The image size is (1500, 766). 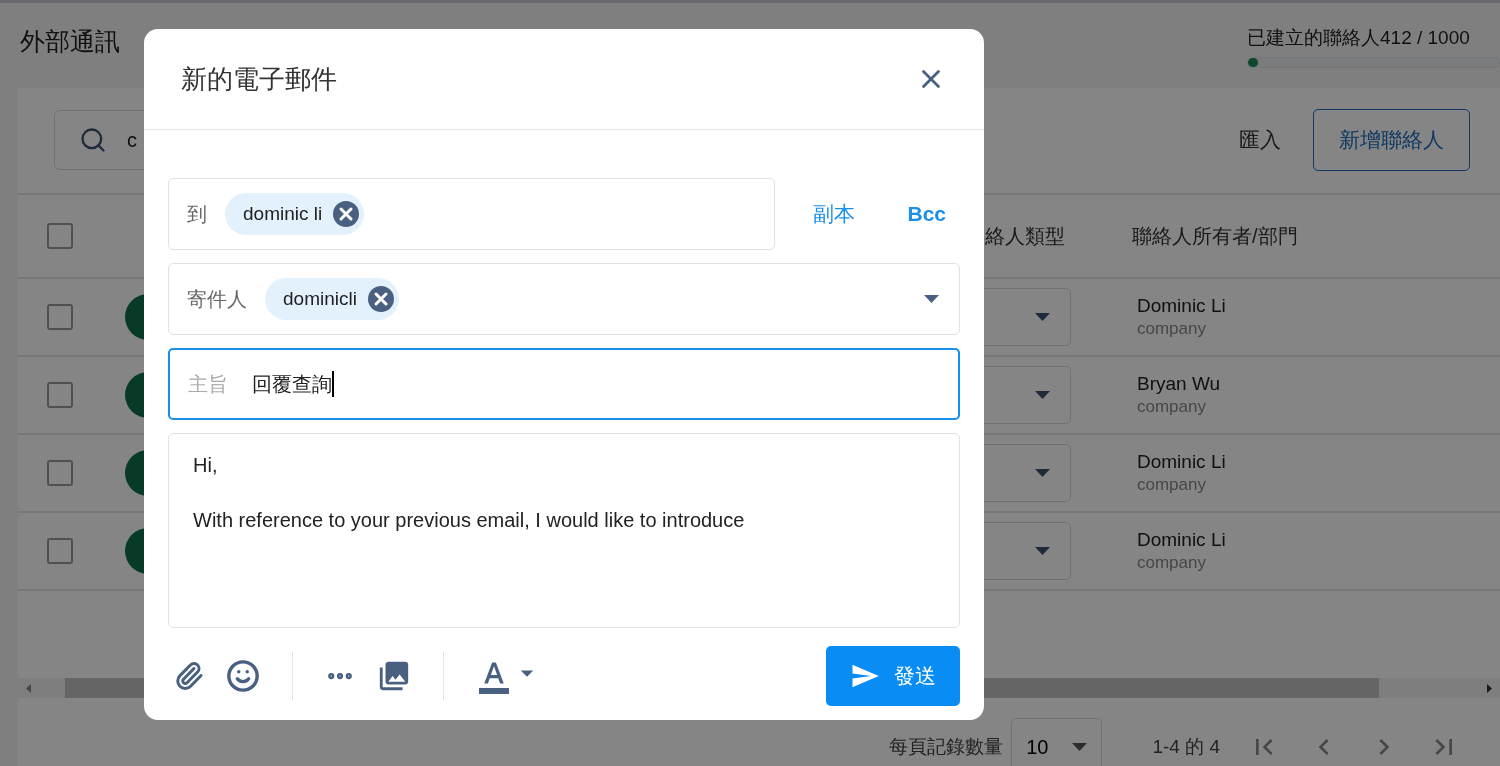 What do you see at coordinates (70, 41) in the screenshot?
I see `page-title: 外部通訊` at bounding box center [70, 41].